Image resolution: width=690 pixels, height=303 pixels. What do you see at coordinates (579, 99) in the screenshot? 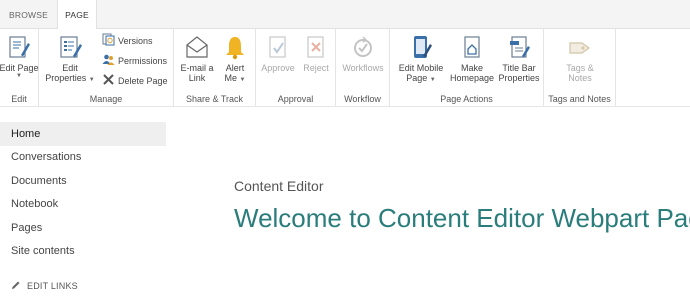
I see `group-label-tags-notes: Tags and Notes` at bounding box center [579, 99].